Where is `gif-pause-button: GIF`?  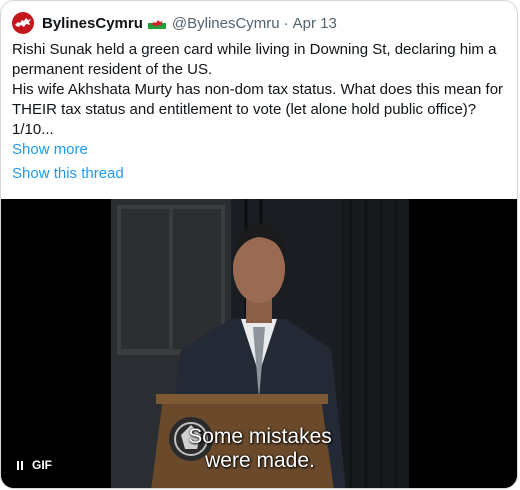
gif-pause-button: GIF is located at coordinates (34, 465).